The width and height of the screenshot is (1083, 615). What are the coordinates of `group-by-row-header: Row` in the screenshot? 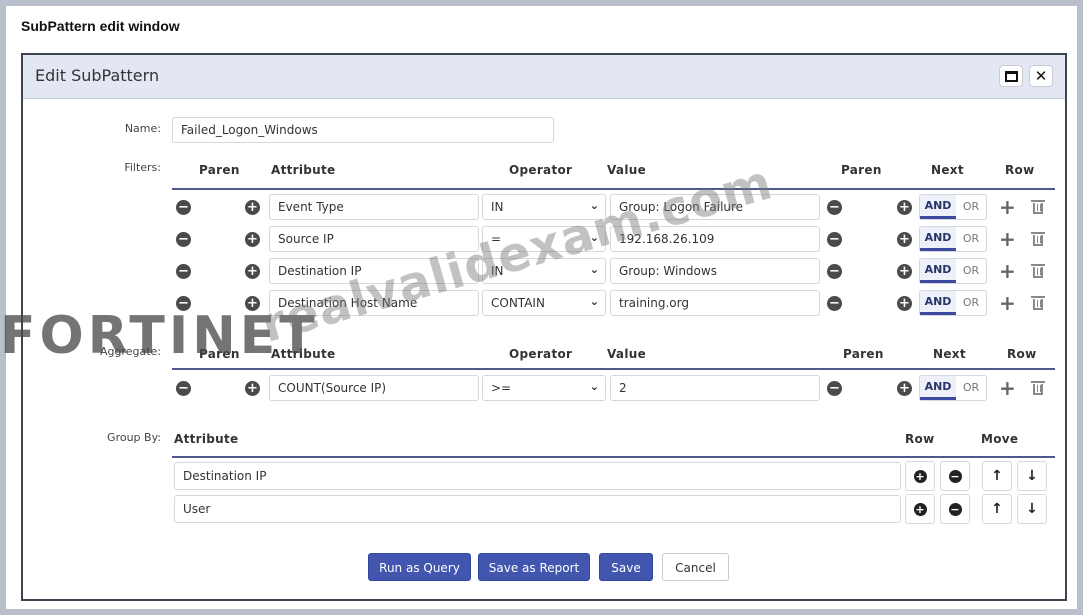 It's located at (920, 439).